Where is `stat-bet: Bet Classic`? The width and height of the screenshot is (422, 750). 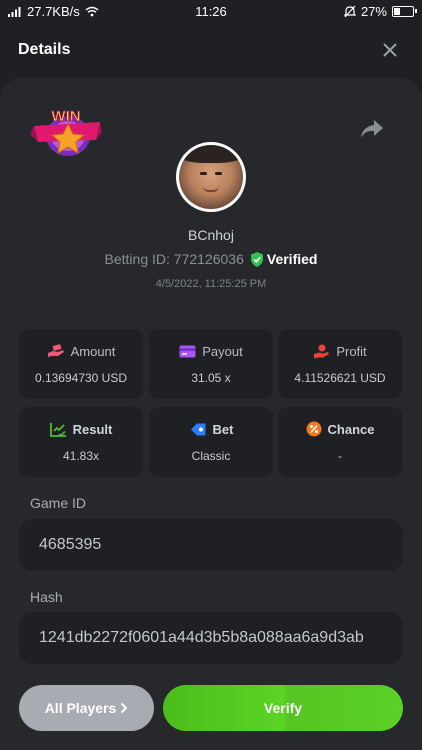
stat-bet: Bet Classic is located at coordinates (211, 442).